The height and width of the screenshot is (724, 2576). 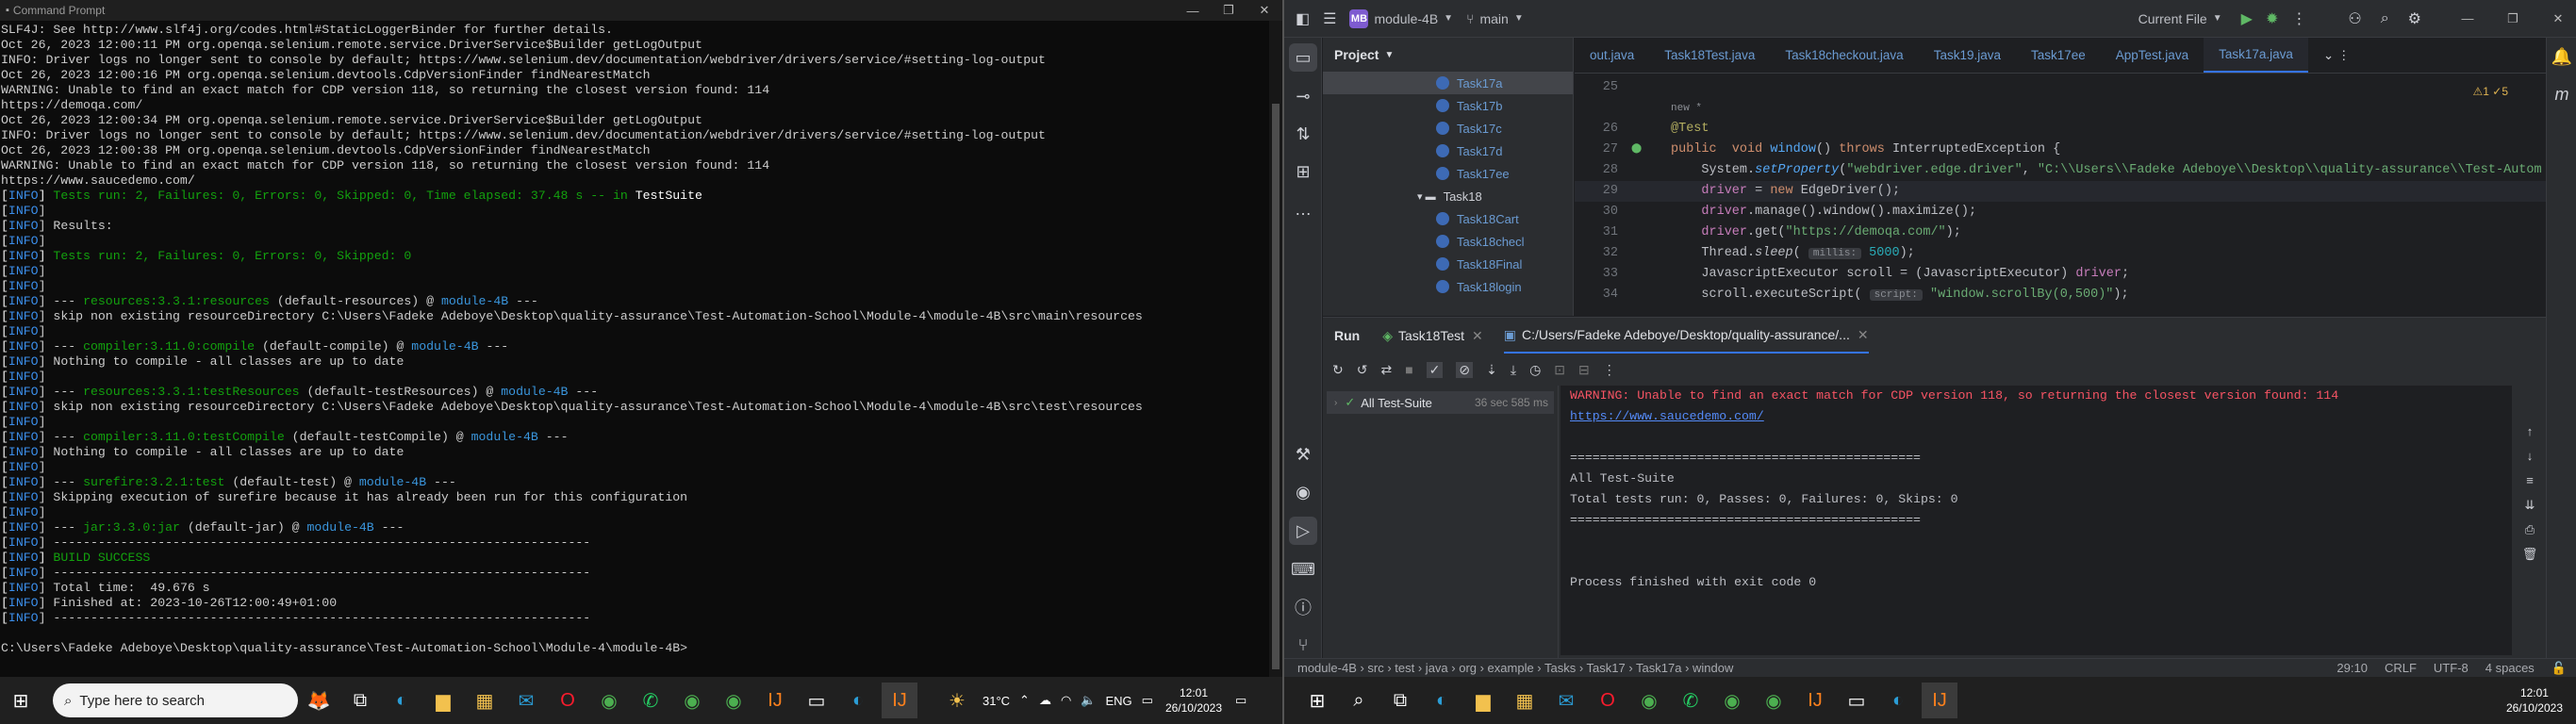 I want to click on toggle-autotest-icon: ⇄, so click(x=1386, y=370).